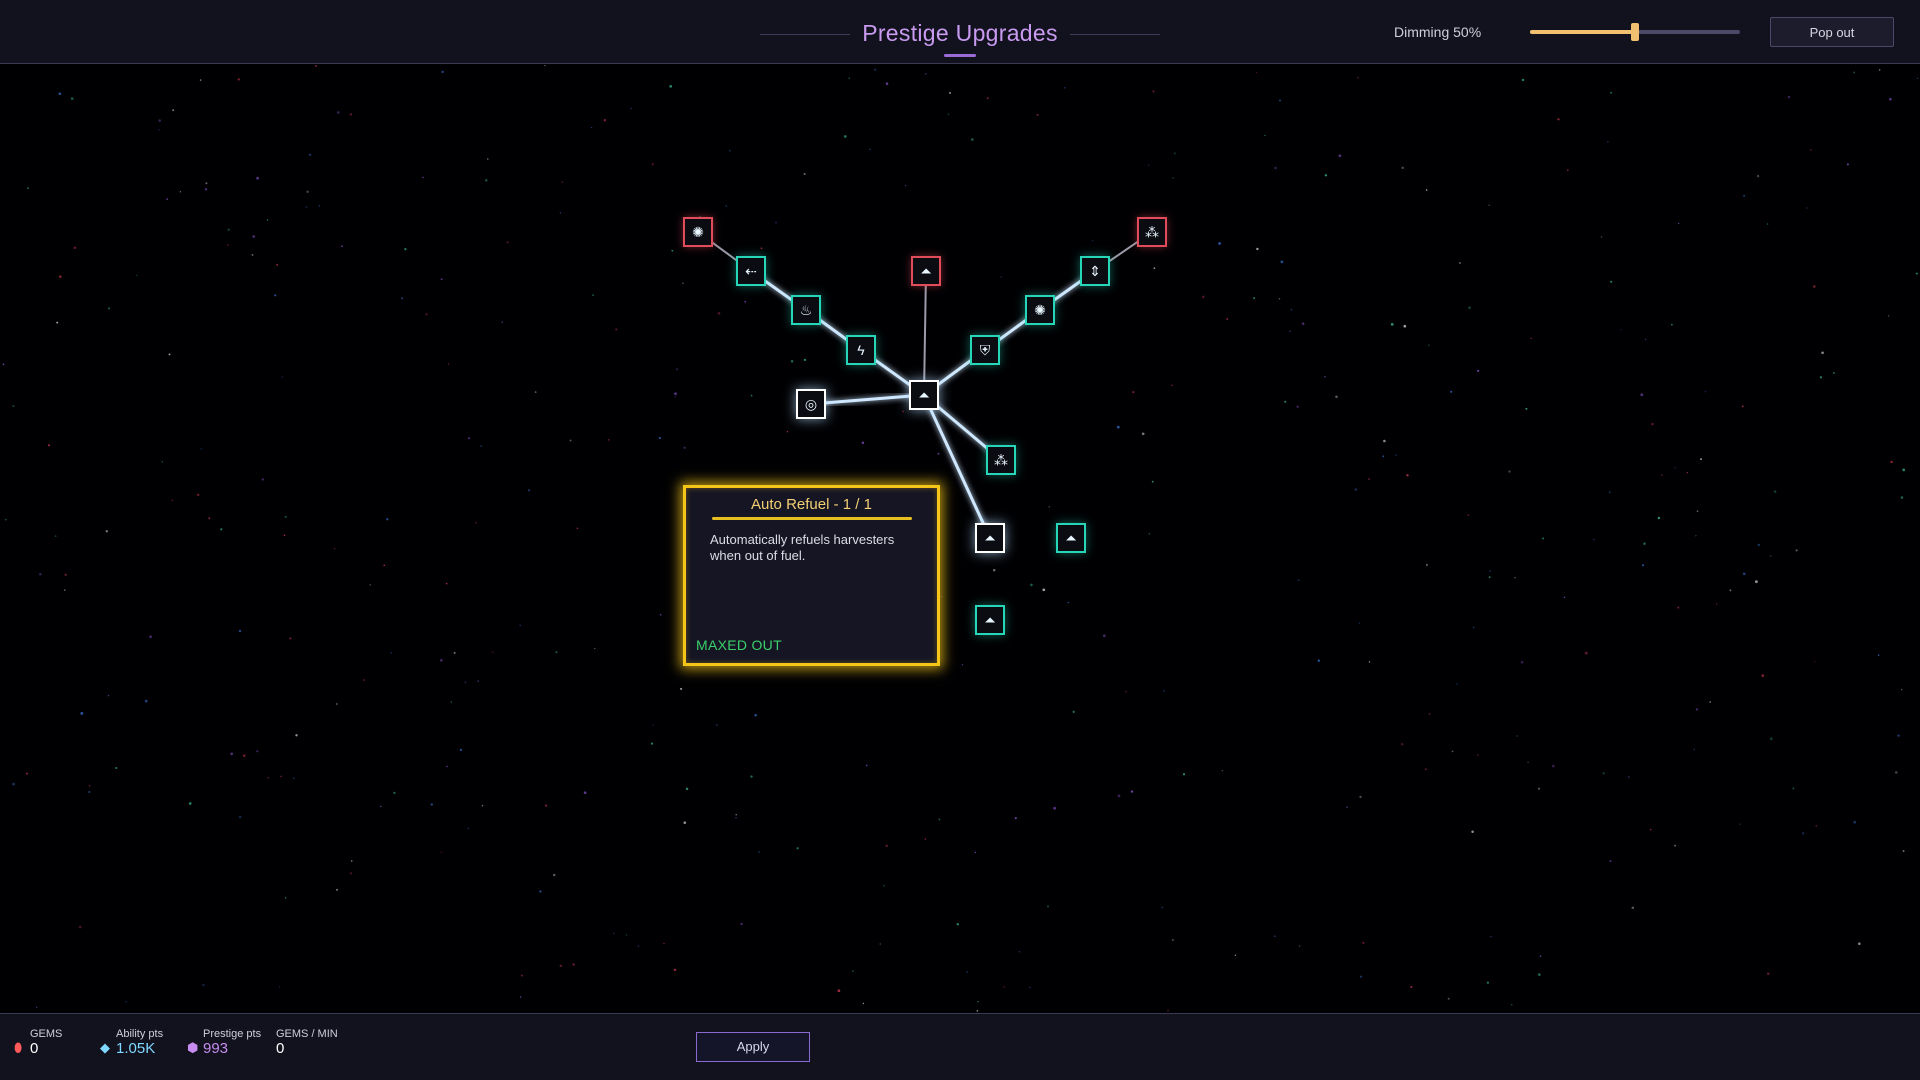 Image resolution: width=1920 pixels, height=1080 pixels. I want to click on pop-out-button: Pop out, so click(1832, 32).